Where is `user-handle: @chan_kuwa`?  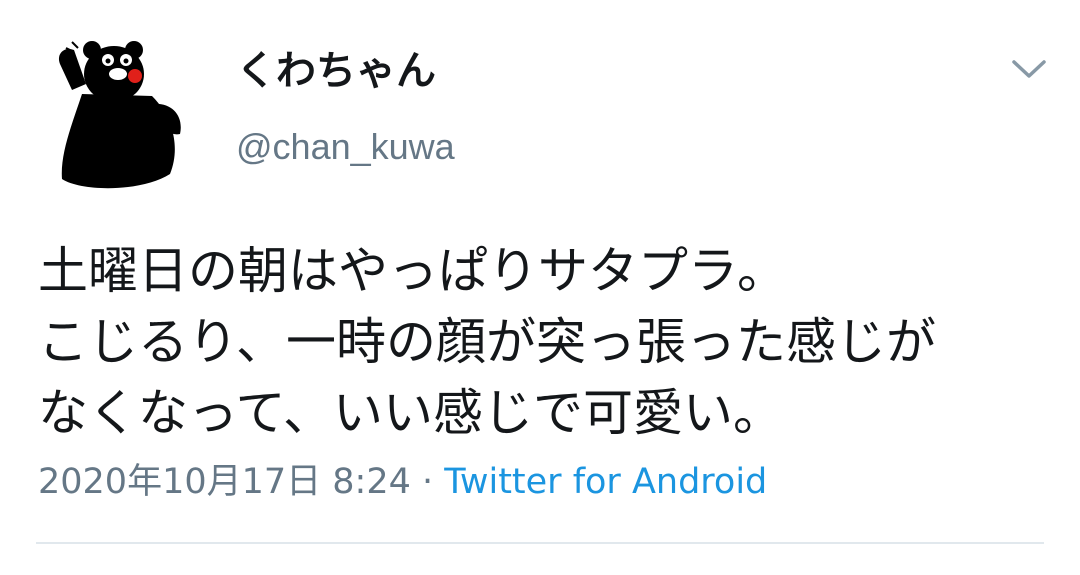 user-handle: @chan_kuwa is located at coordinates (345, 147).